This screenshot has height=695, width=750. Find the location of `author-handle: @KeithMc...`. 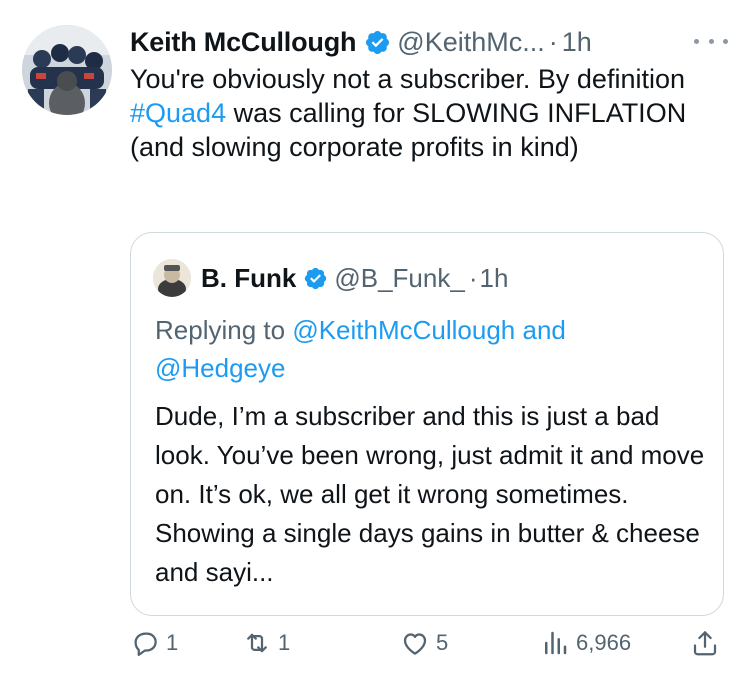

author-handle: @KeithMc... is located at coordinates (470, 42).